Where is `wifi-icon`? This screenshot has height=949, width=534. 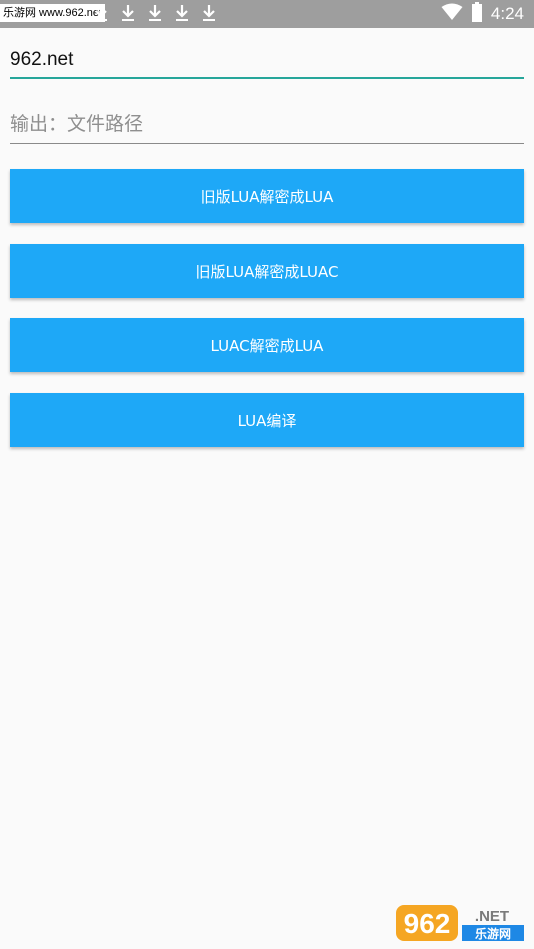
wifi-icon is located at coordinates (452, 14).